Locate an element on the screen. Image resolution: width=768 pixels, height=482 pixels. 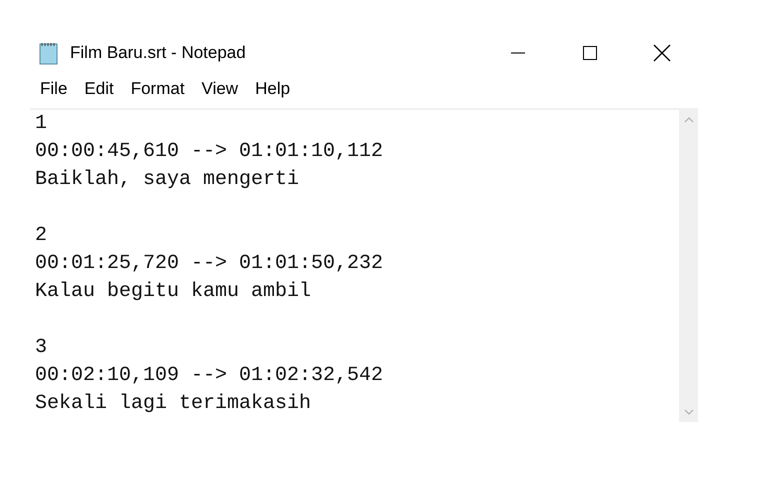
subtitle-text: Sekali lagi terimakasih is located at coordinates (173, 404).